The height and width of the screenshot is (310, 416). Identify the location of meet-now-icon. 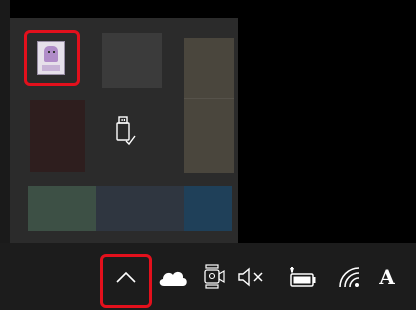
(214, 276).